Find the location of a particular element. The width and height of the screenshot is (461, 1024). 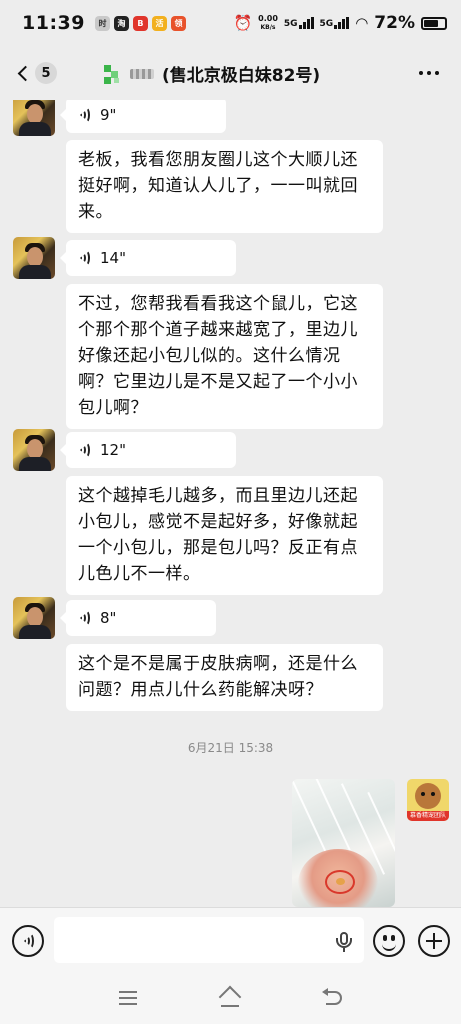

recent-apps-icon is located at coordinates (128, 998).